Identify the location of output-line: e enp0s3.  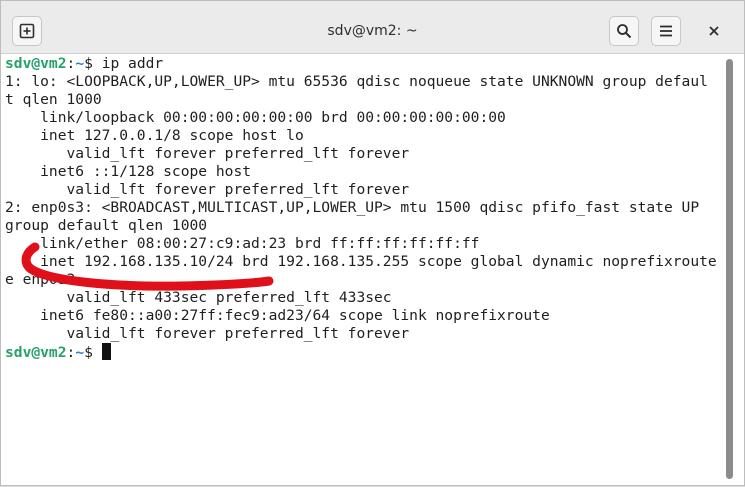
(40, 279).